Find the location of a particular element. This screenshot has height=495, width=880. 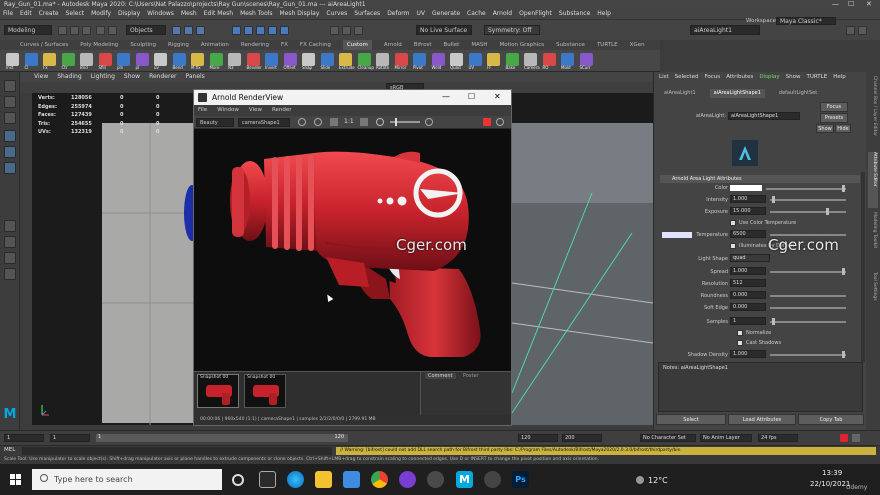

samples-field: 1 is located at coordinates (748, 321).